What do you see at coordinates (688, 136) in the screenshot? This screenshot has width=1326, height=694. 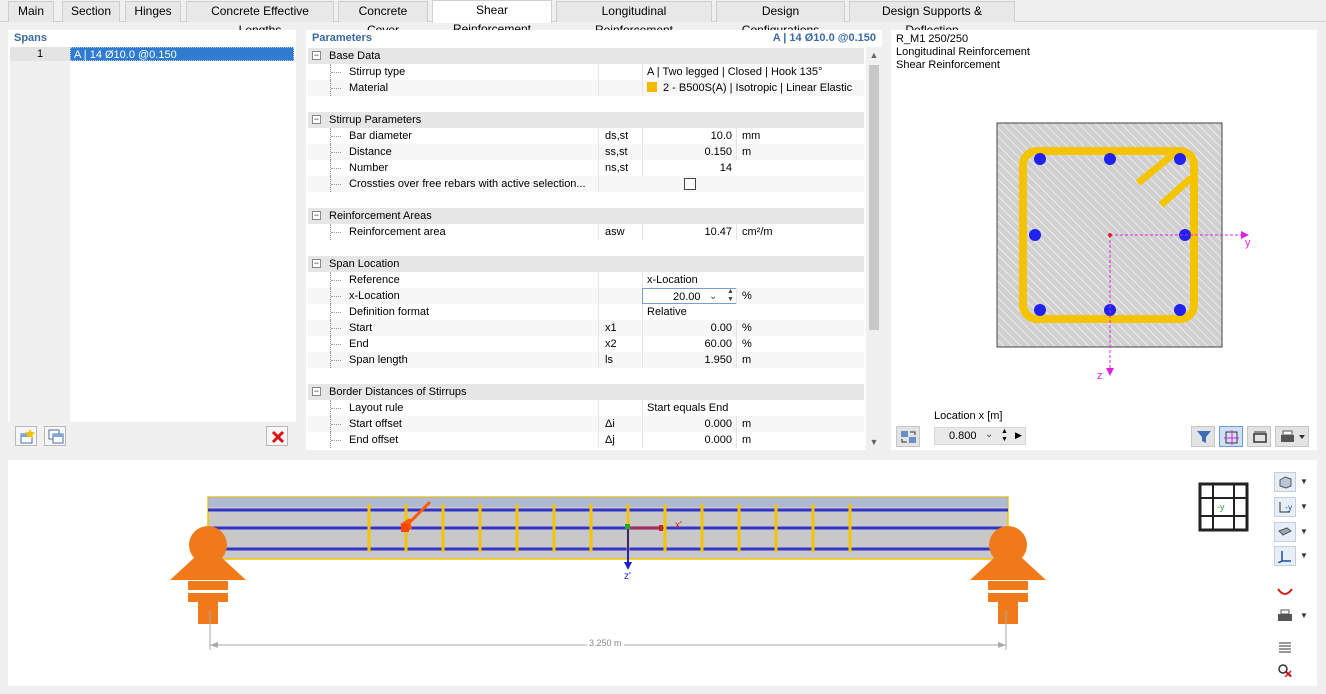 I see `bar-diameter-value: 10.0` at bounding box center [688, 136].